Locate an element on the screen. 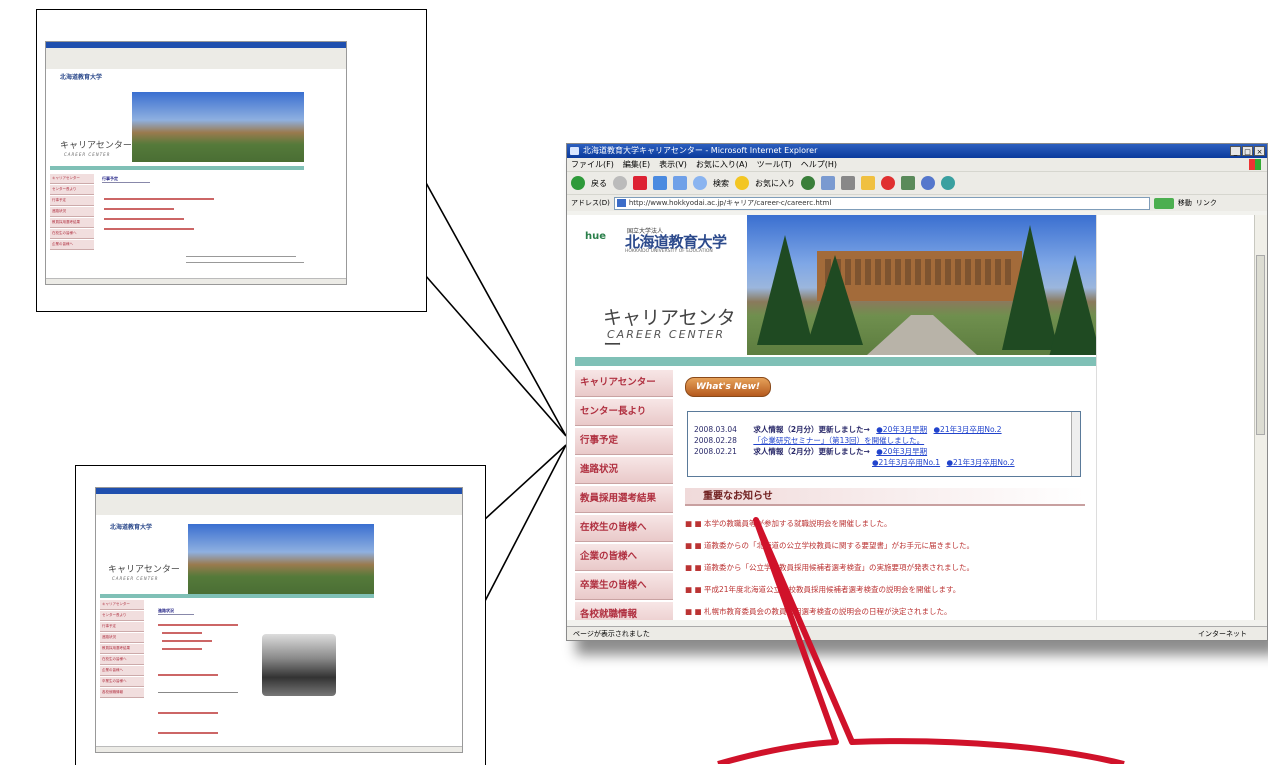  red-speech-bubble is located at coordinates (921, 640).